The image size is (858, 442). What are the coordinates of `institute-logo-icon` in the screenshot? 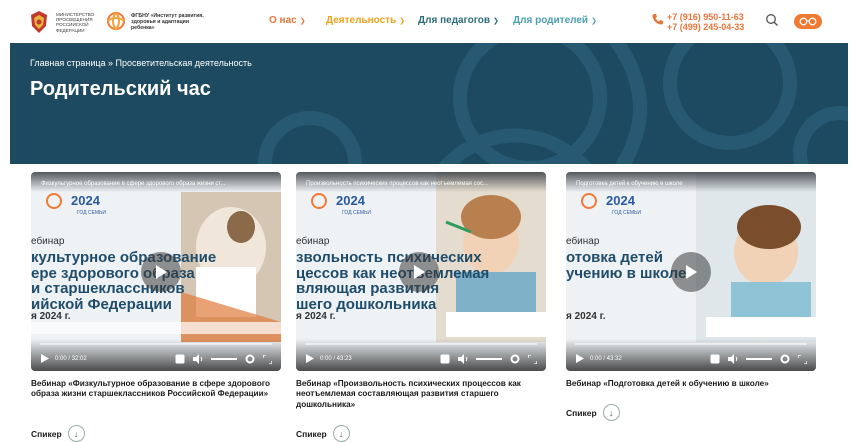 It's located at (116, 21).